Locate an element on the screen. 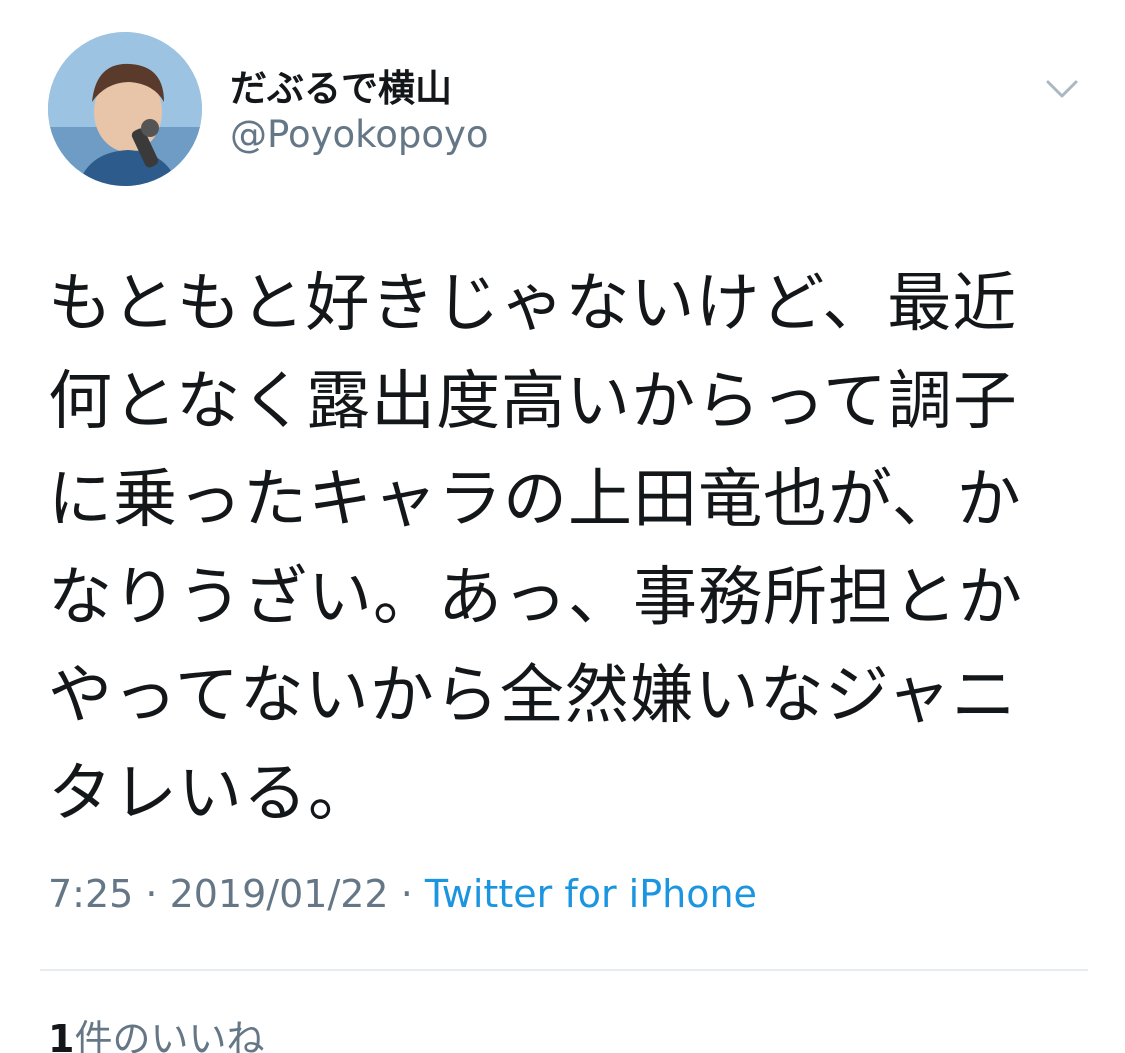  tweet-date: 2019/01/22 is located at coordinates (279, 894).